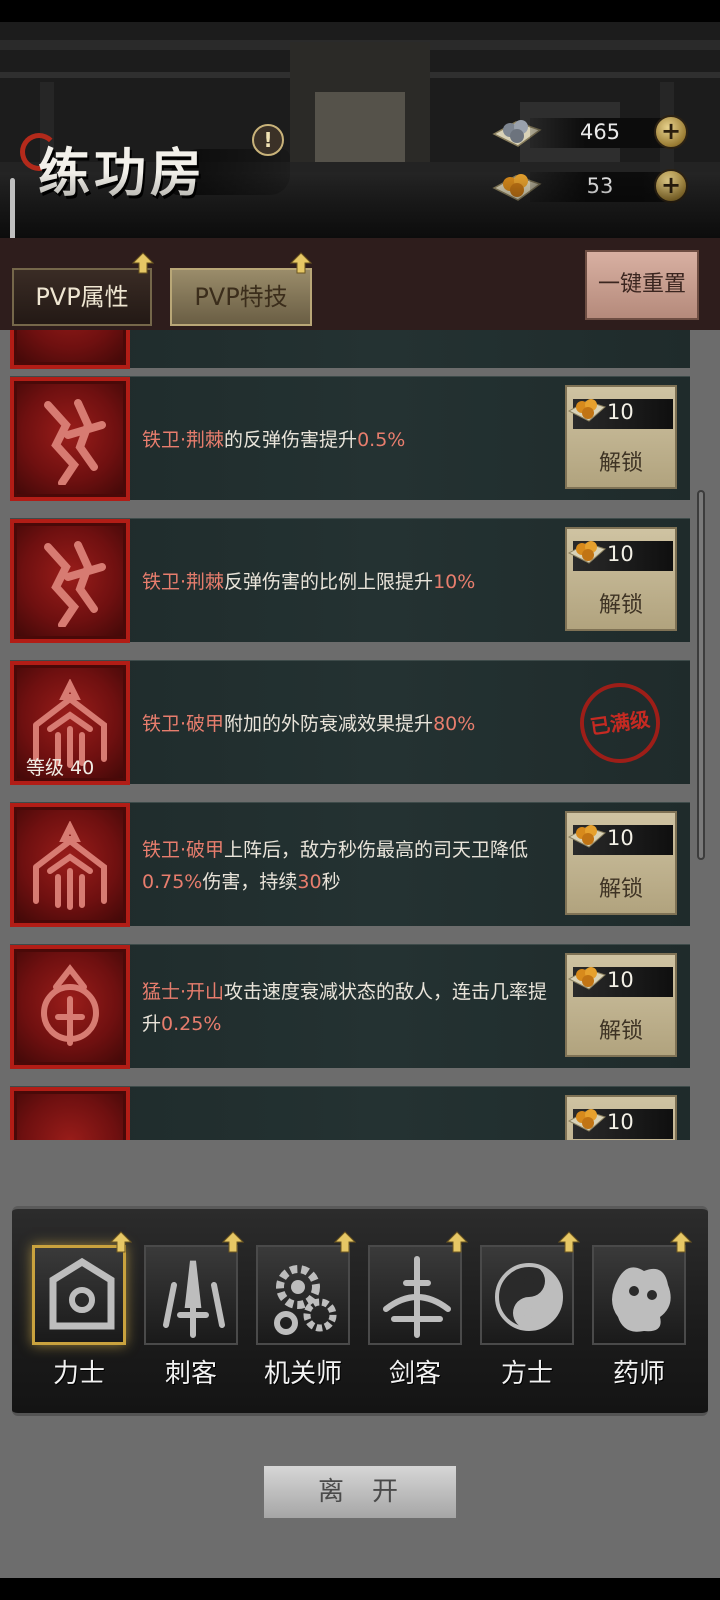 This screenshot has width=720, height=1600. Describe the element at coordinates (122, 173) in the screenshot. I see `page-title: 练功房` at that location.